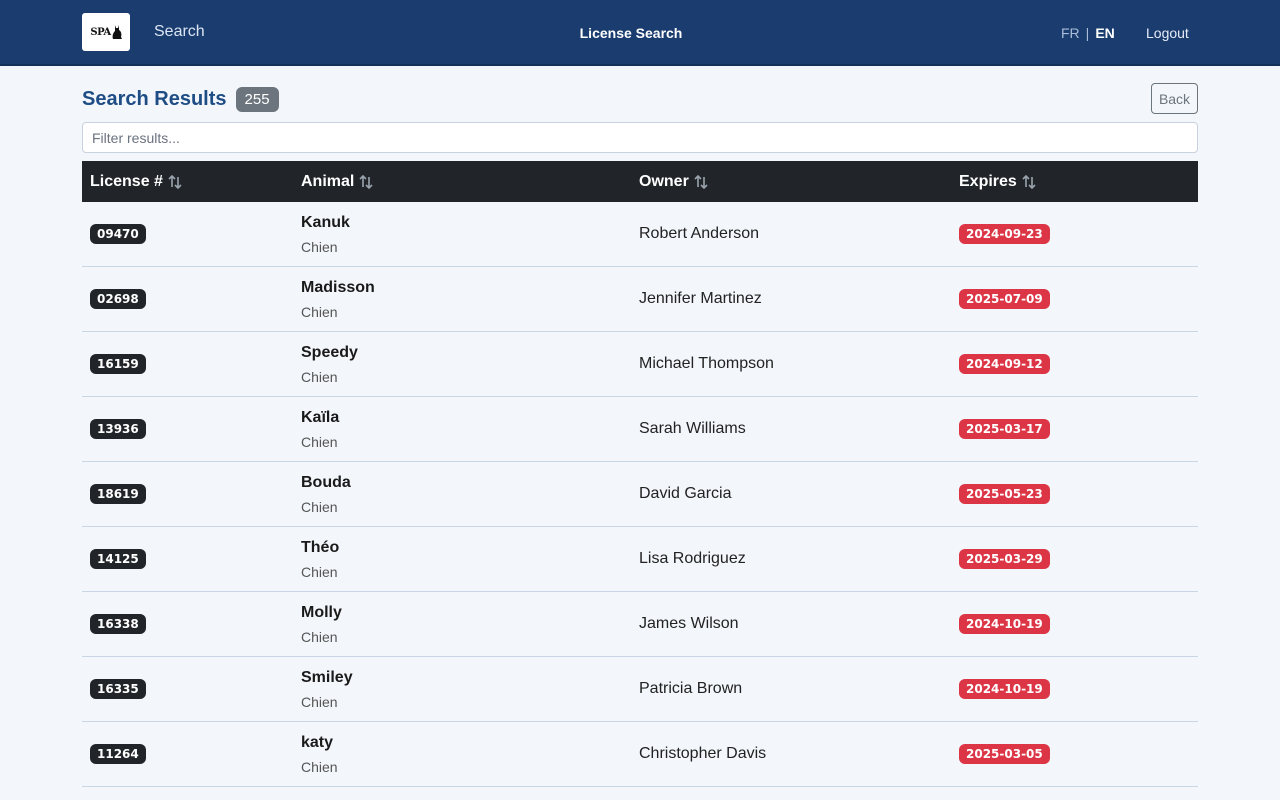 The width and height of the screenshot is (1280, 800). I want to click on license-number-badge: 13936, so click(118, 429).